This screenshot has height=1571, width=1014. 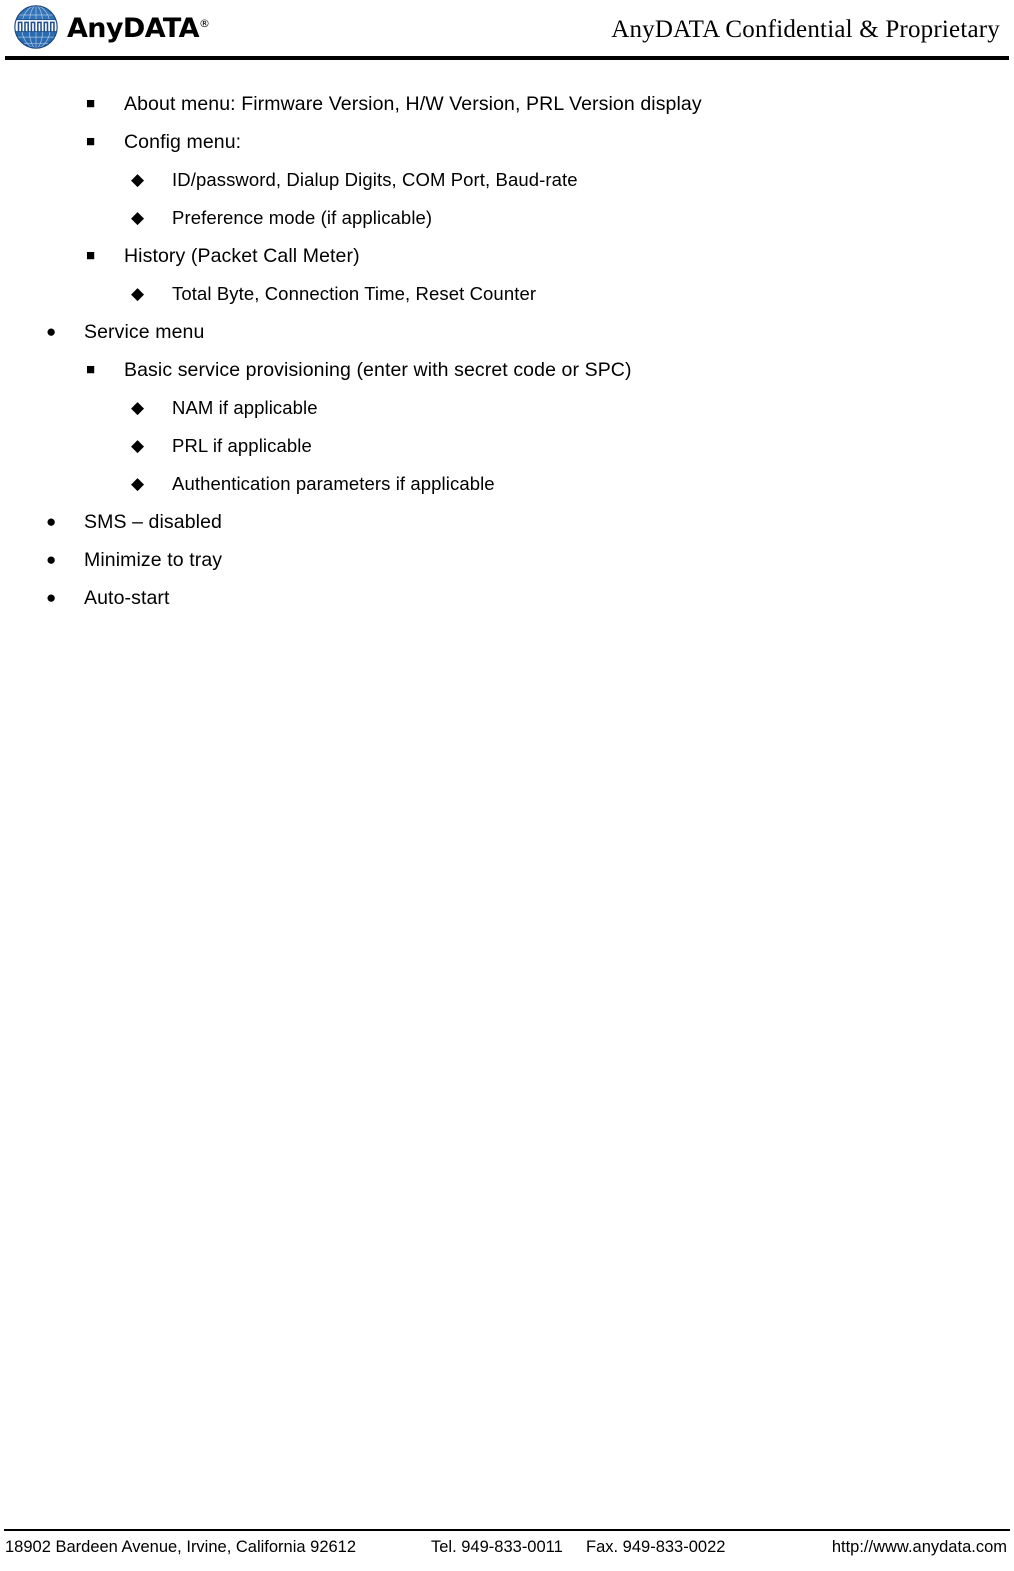 What do you see at coordinates (507, 417) in the screenshot?
I see `bullet-item: ◆ NAM if applicable` at bounding box center [507, 417].